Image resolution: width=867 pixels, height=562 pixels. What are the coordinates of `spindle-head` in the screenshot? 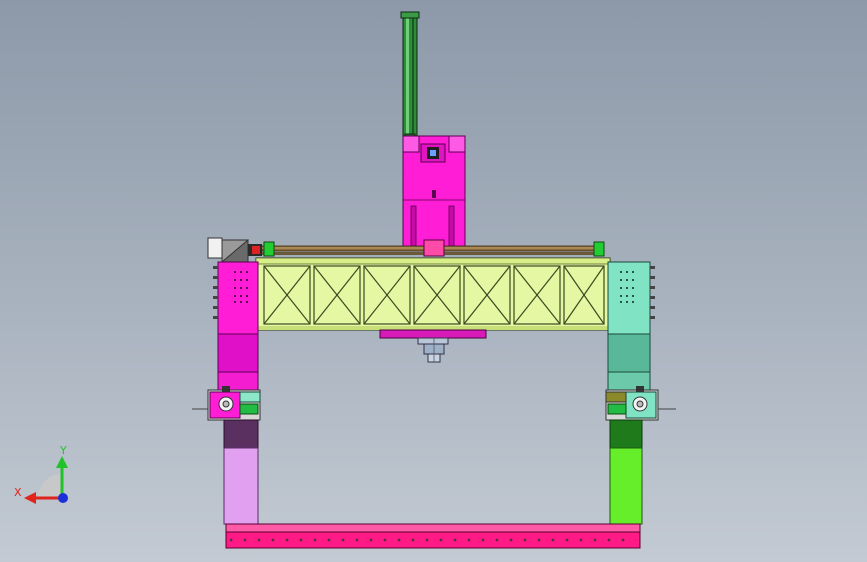 It's located at (433, 346).